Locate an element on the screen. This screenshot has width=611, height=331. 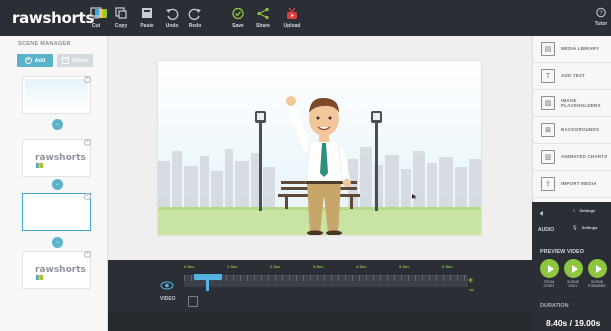
paste-label: Paste is located at coordinates (147, 26).